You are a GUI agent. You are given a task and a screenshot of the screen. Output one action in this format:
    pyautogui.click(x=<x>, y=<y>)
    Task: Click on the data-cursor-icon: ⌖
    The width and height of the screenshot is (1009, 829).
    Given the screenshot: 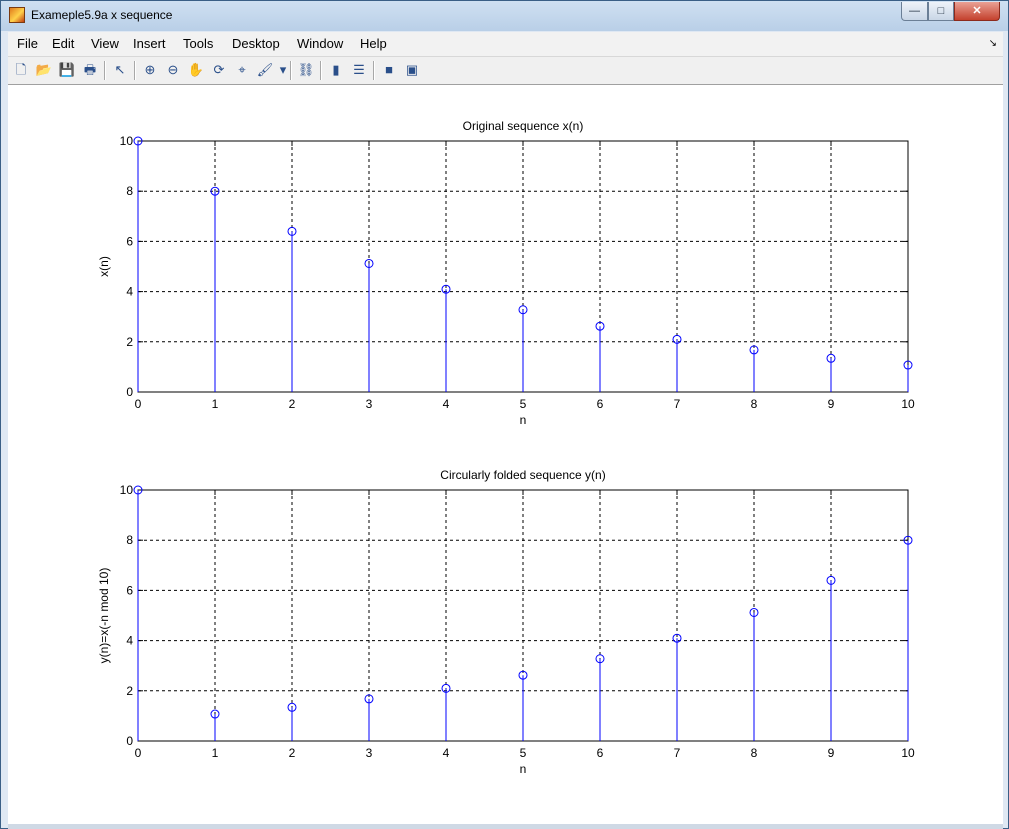 What is the action you would take?
    pyautogui.click(x=242, y=70)
    